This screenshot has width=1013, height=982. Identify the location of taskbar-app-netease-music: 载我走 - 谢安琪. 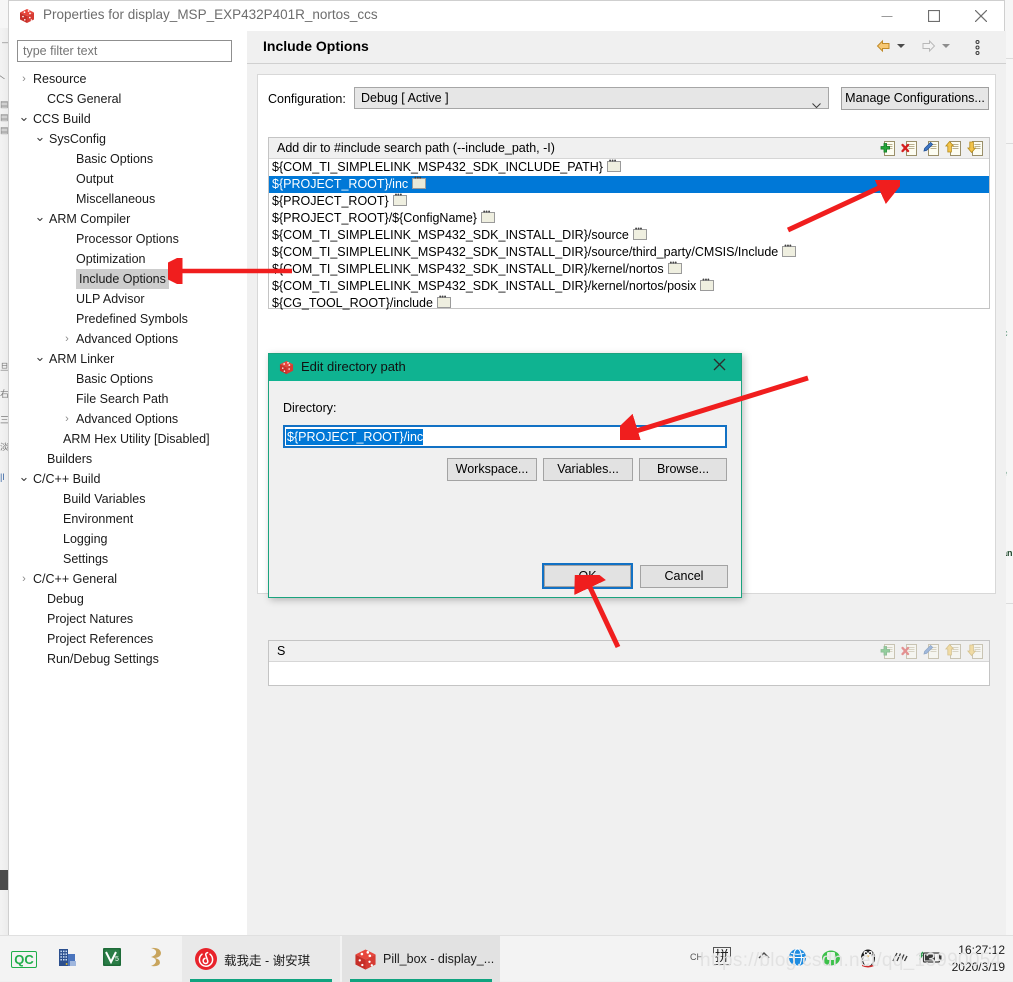
(261, 959).